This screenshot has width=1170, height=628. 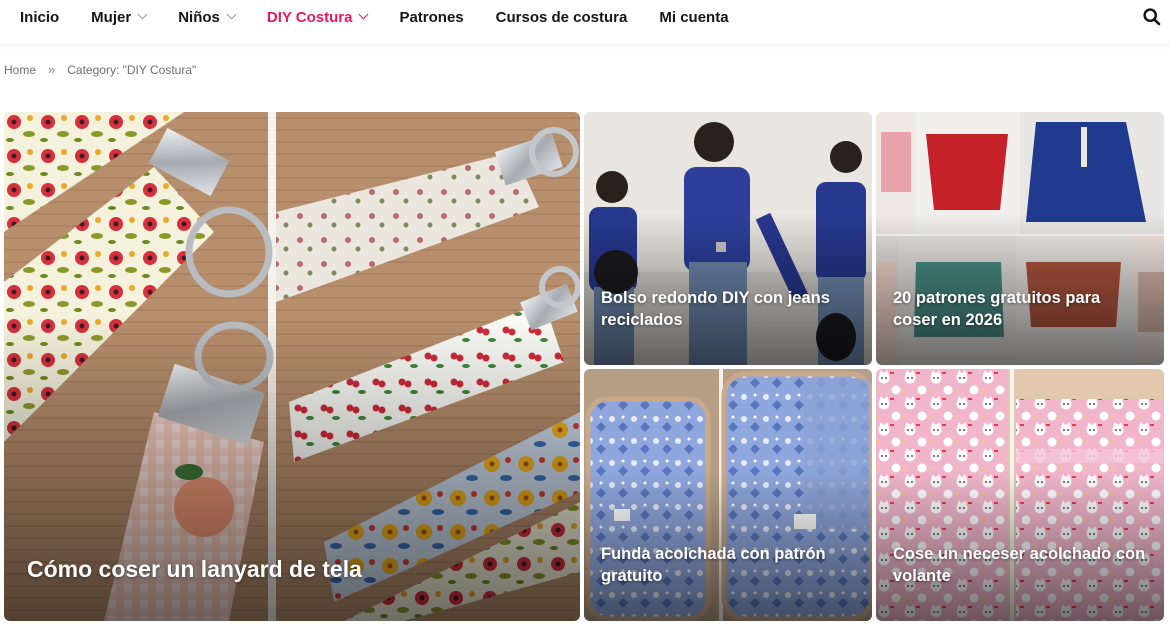 I want to click on nav-item-label: Patrones, so click(x=431, y=17).